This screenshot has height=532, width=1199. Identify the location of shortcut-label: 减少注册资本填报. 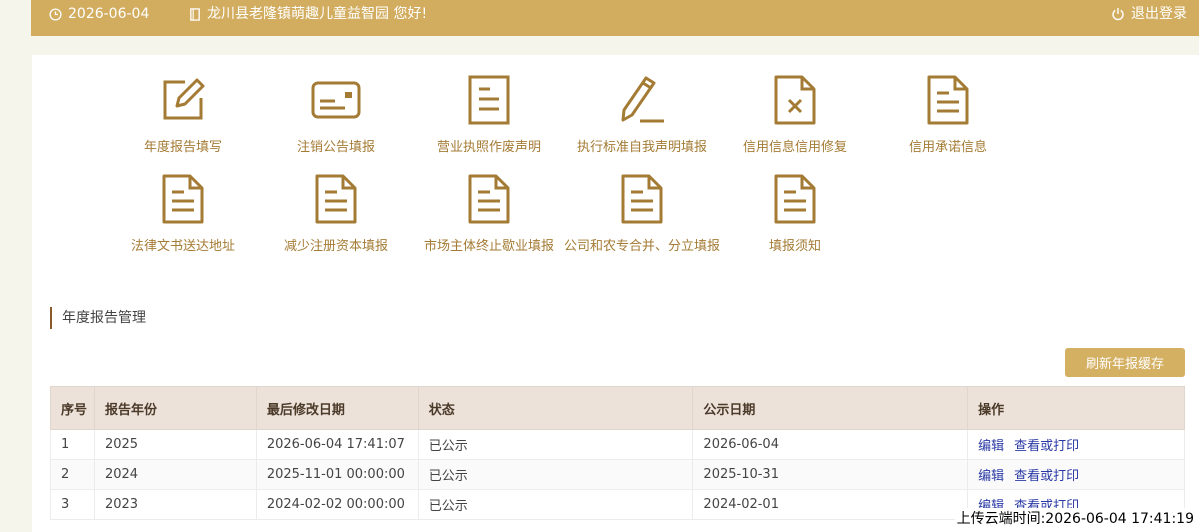
(335, 246).